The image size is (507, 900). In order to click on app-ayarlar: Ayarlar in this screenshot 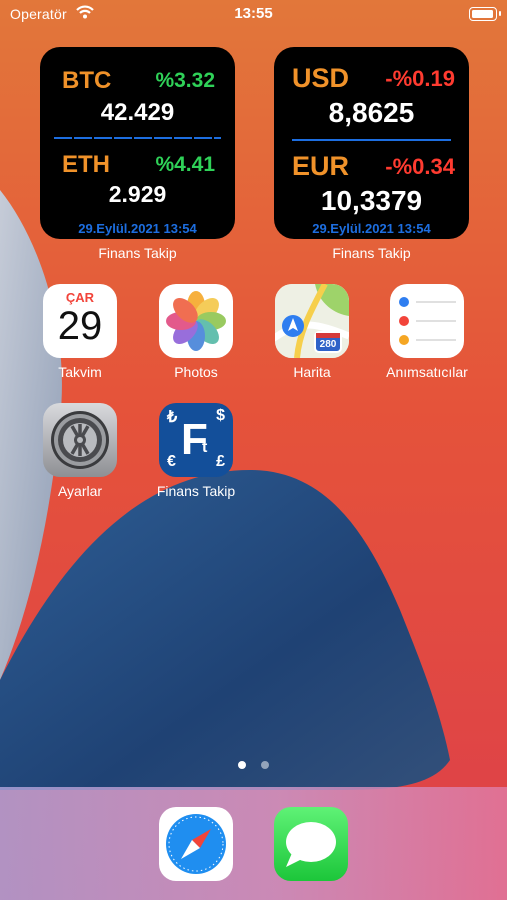, I will do `click(80, 451)`.